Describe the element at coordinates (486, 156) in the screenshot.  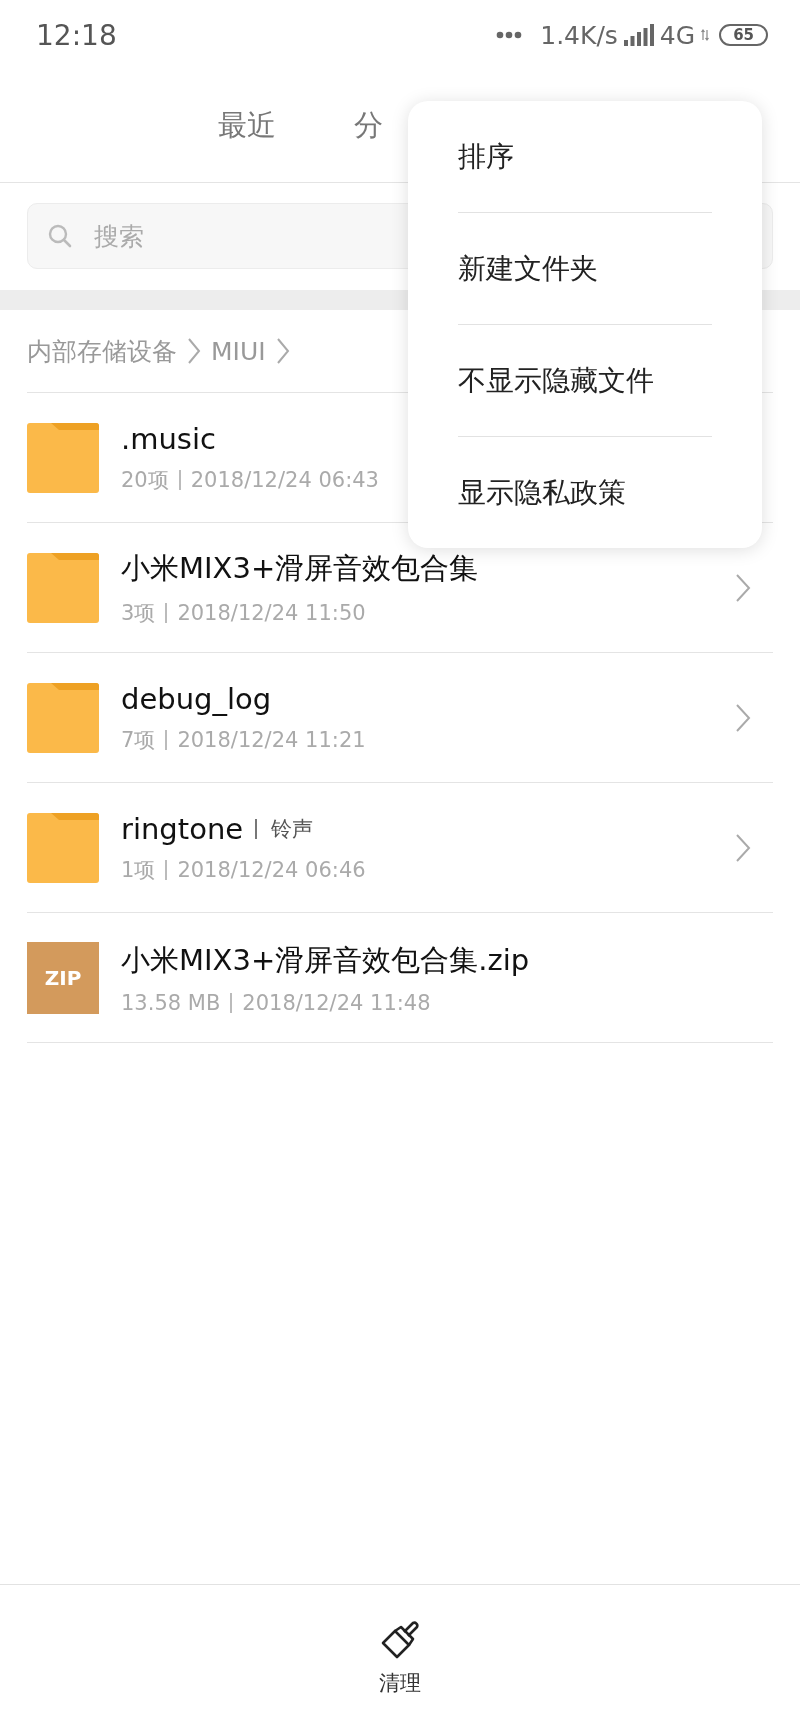
I see `menu-item: 排序` at that location.